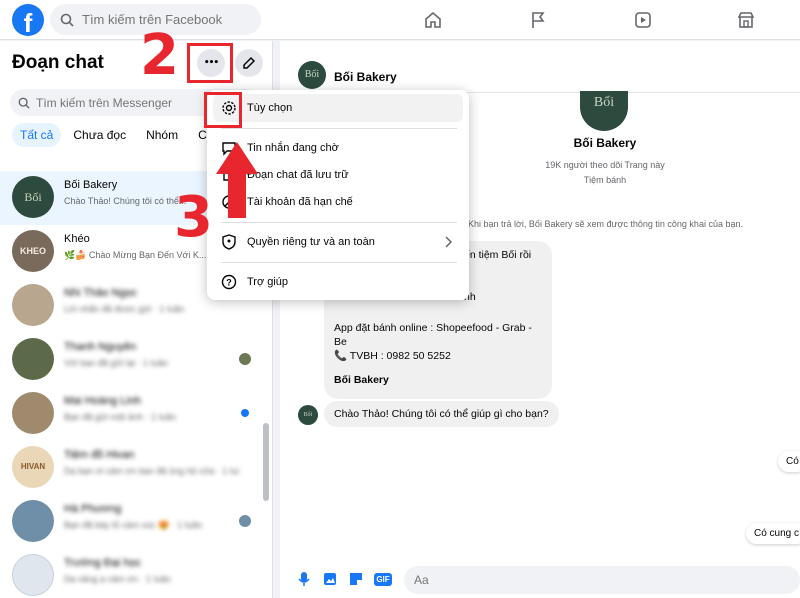  Describe the element at coordinates (100, 347) in the screenshot. I see `chat-name: Thanh Nguyễn` at that location.